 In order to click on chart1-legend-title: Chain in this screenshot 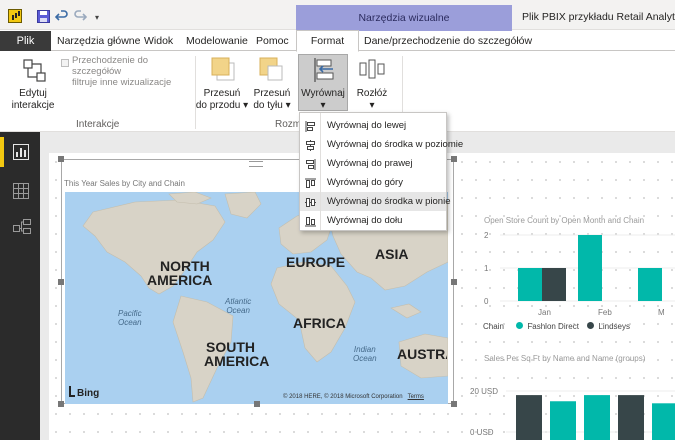, I will do `click(493, 326)`.